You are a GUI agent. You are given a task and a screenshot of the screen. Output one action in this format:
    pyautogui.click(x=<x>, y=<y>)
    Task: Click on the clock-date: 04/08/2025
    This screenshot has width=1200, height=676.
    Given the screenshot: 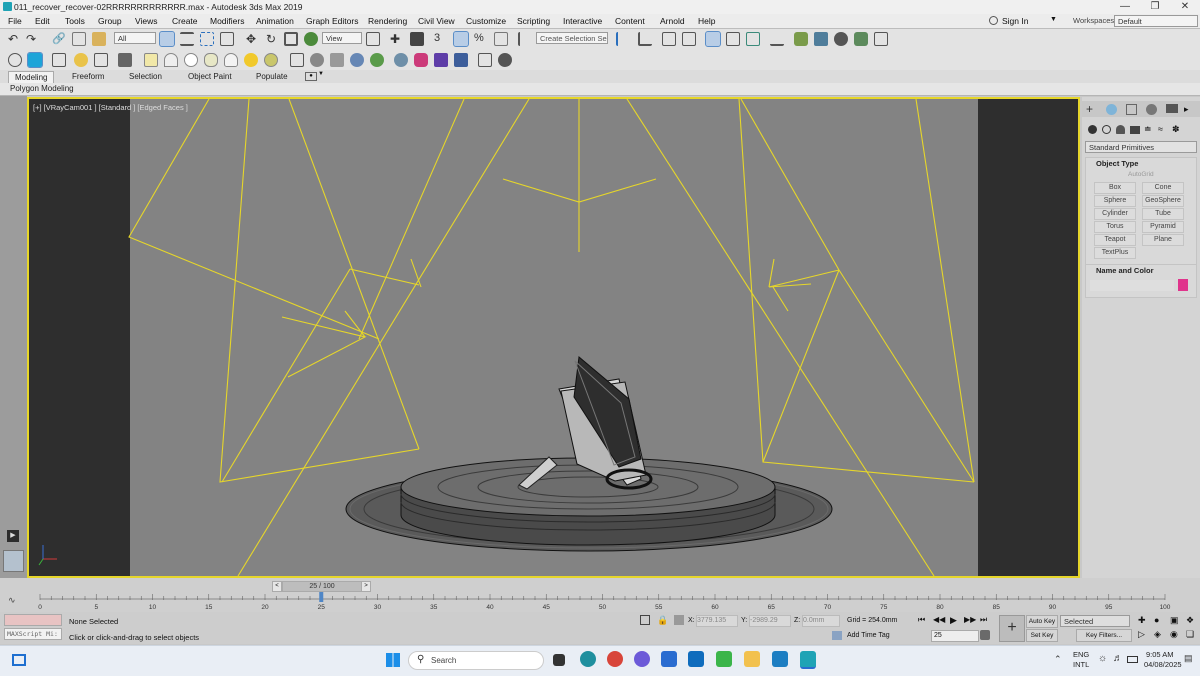 What is the action you would take?
    pyautogui.click(x=1163, y=664)
    